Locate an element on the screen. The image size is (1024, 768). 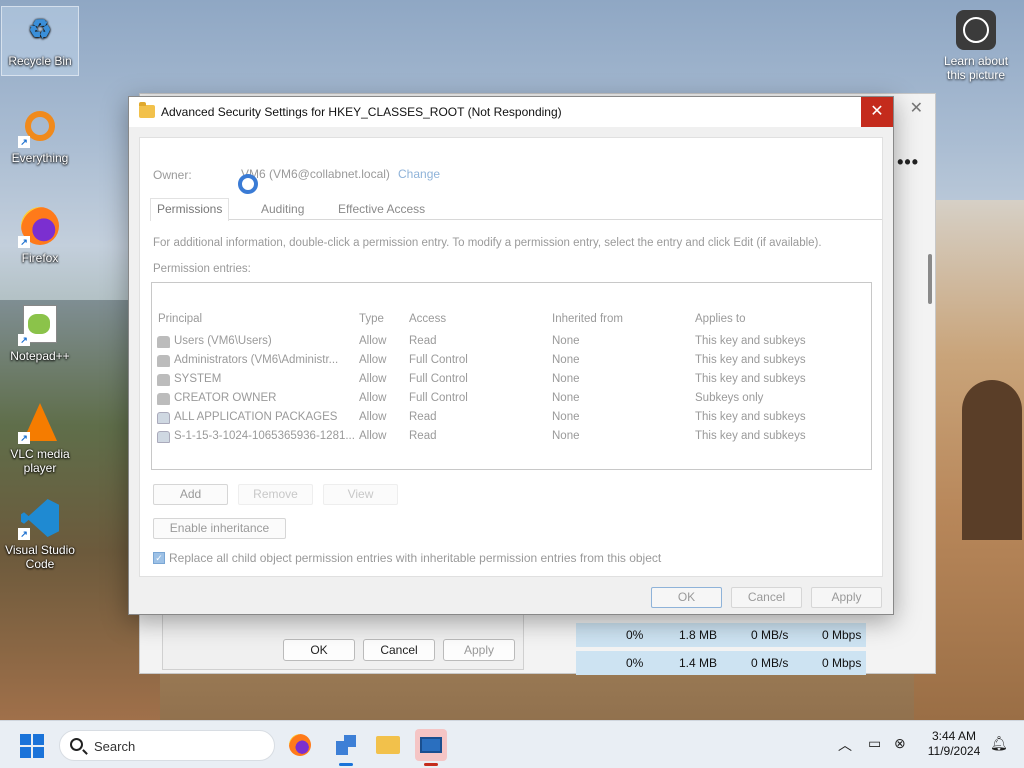
desktop-icon-label: Firefox is located at coordinates (40, 258).